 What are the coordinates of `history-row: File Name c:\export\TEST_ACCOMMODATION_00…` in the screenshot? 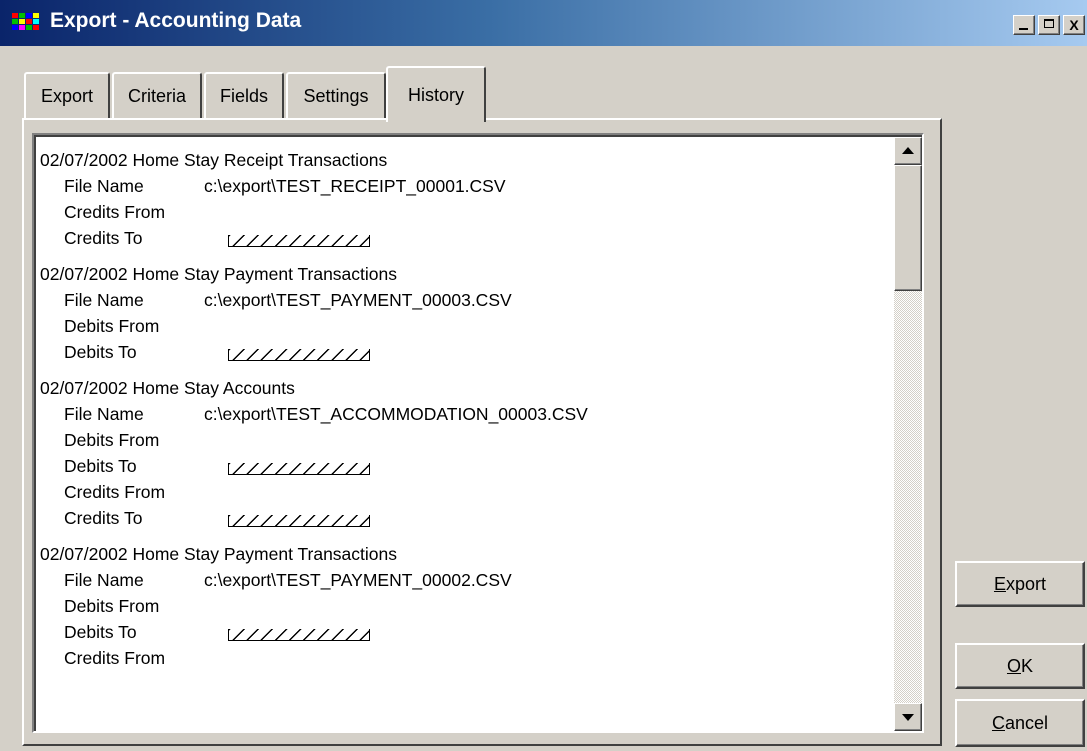 It's located at (460, 414).